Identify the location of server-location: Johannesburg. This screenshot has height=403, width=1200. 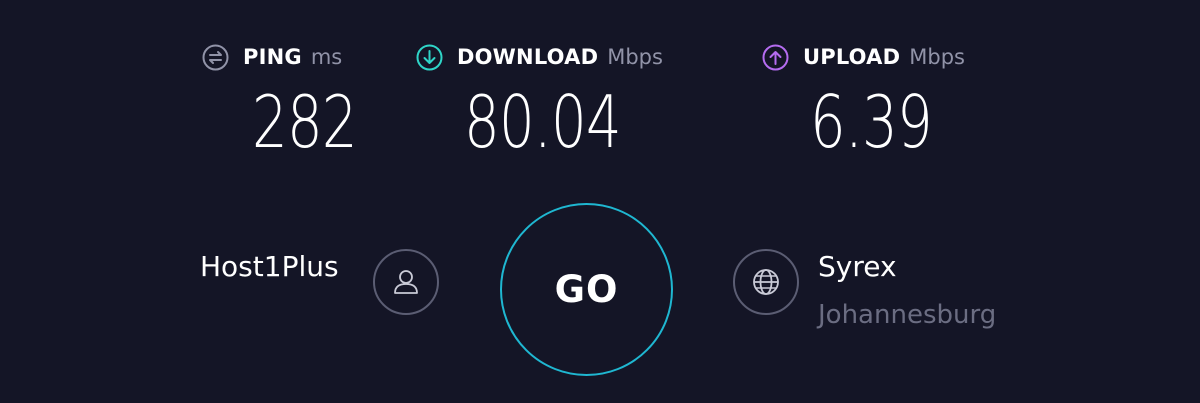
(907, 315).